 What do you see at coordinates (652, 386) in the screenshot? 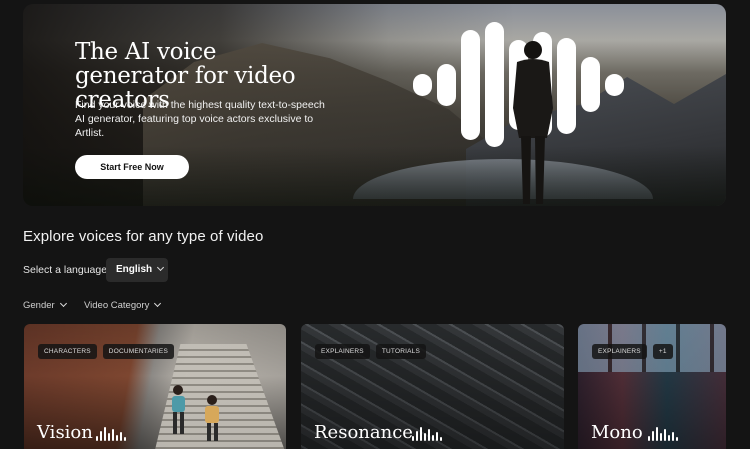
I see `voice-card-mono: EXPLAINERS +1 Mono` at bounding box center [652, 386].